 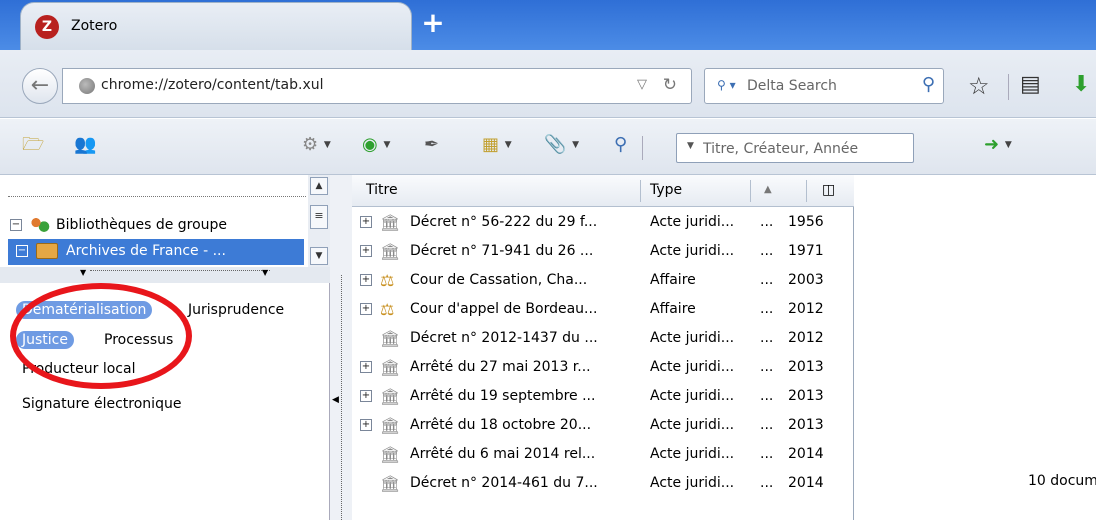 What do you see at coordinates (377, 86) in the screenshot?
I see `url-bar: chrome://zotero/content/tab.xul ▽ ↻` at bounding box center [377, 86].